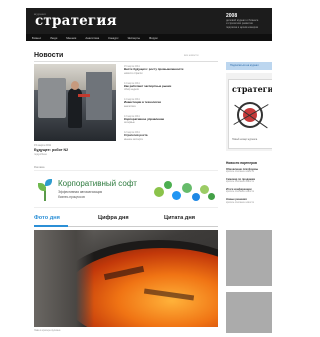 The height and width of the screenshot is (337, 320). What do you see at coordinates (71, 197) in the screenshot?
I see `ad-subtitle: бизнес-процессов` at bounding box center [71, 197].